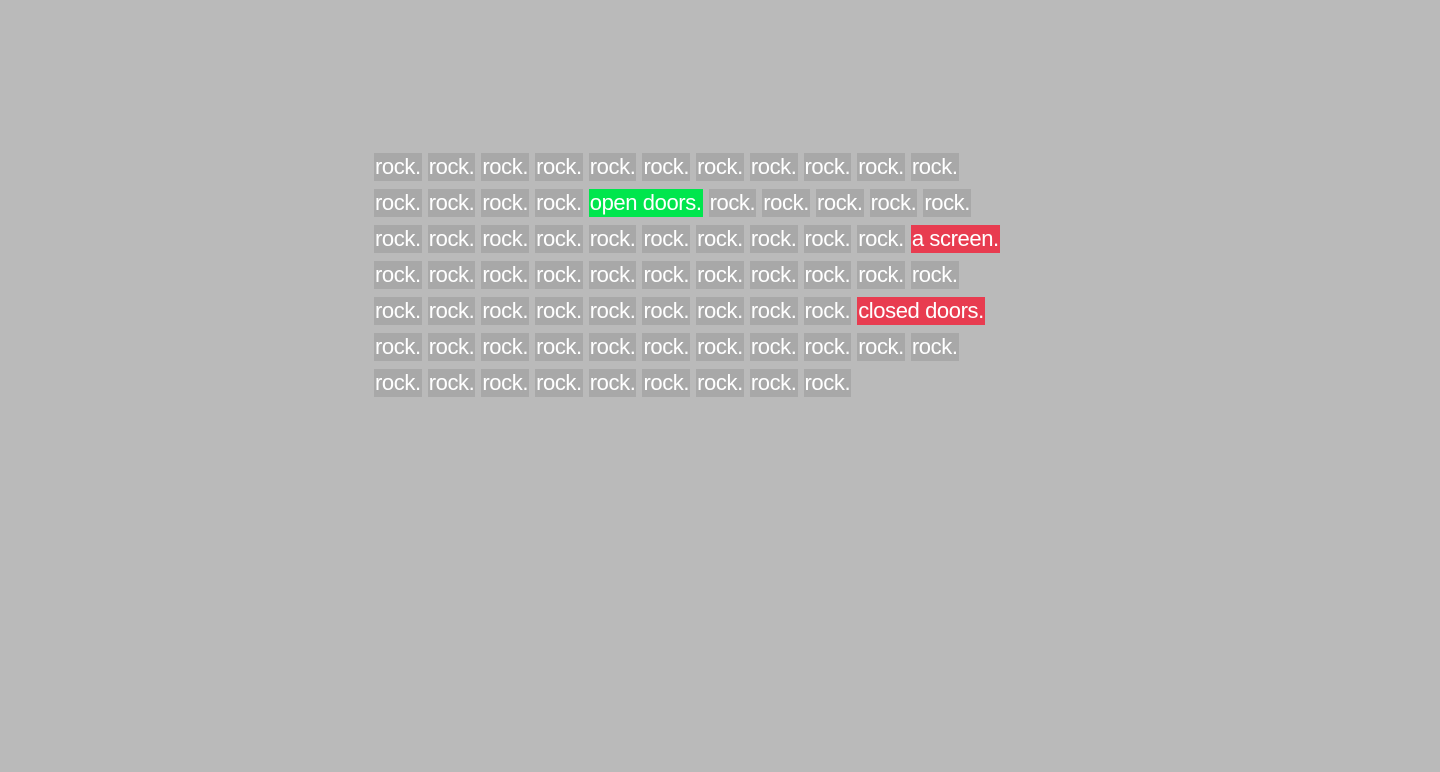 This screenshot has height=772, width=1440. Describe the element at coordinates (921, 311) in the screenshot. I see `closed-doors-word: closed doors.` at that location.